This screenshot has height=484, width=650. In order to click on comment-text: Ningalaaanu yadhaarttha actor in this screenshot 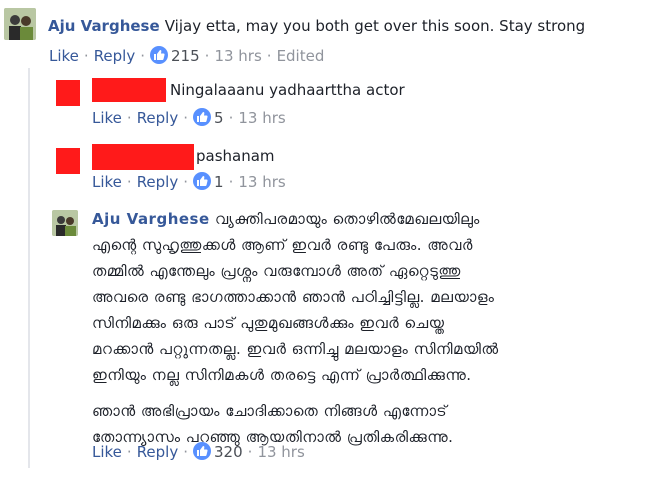, I will do `click(287, 90)`.